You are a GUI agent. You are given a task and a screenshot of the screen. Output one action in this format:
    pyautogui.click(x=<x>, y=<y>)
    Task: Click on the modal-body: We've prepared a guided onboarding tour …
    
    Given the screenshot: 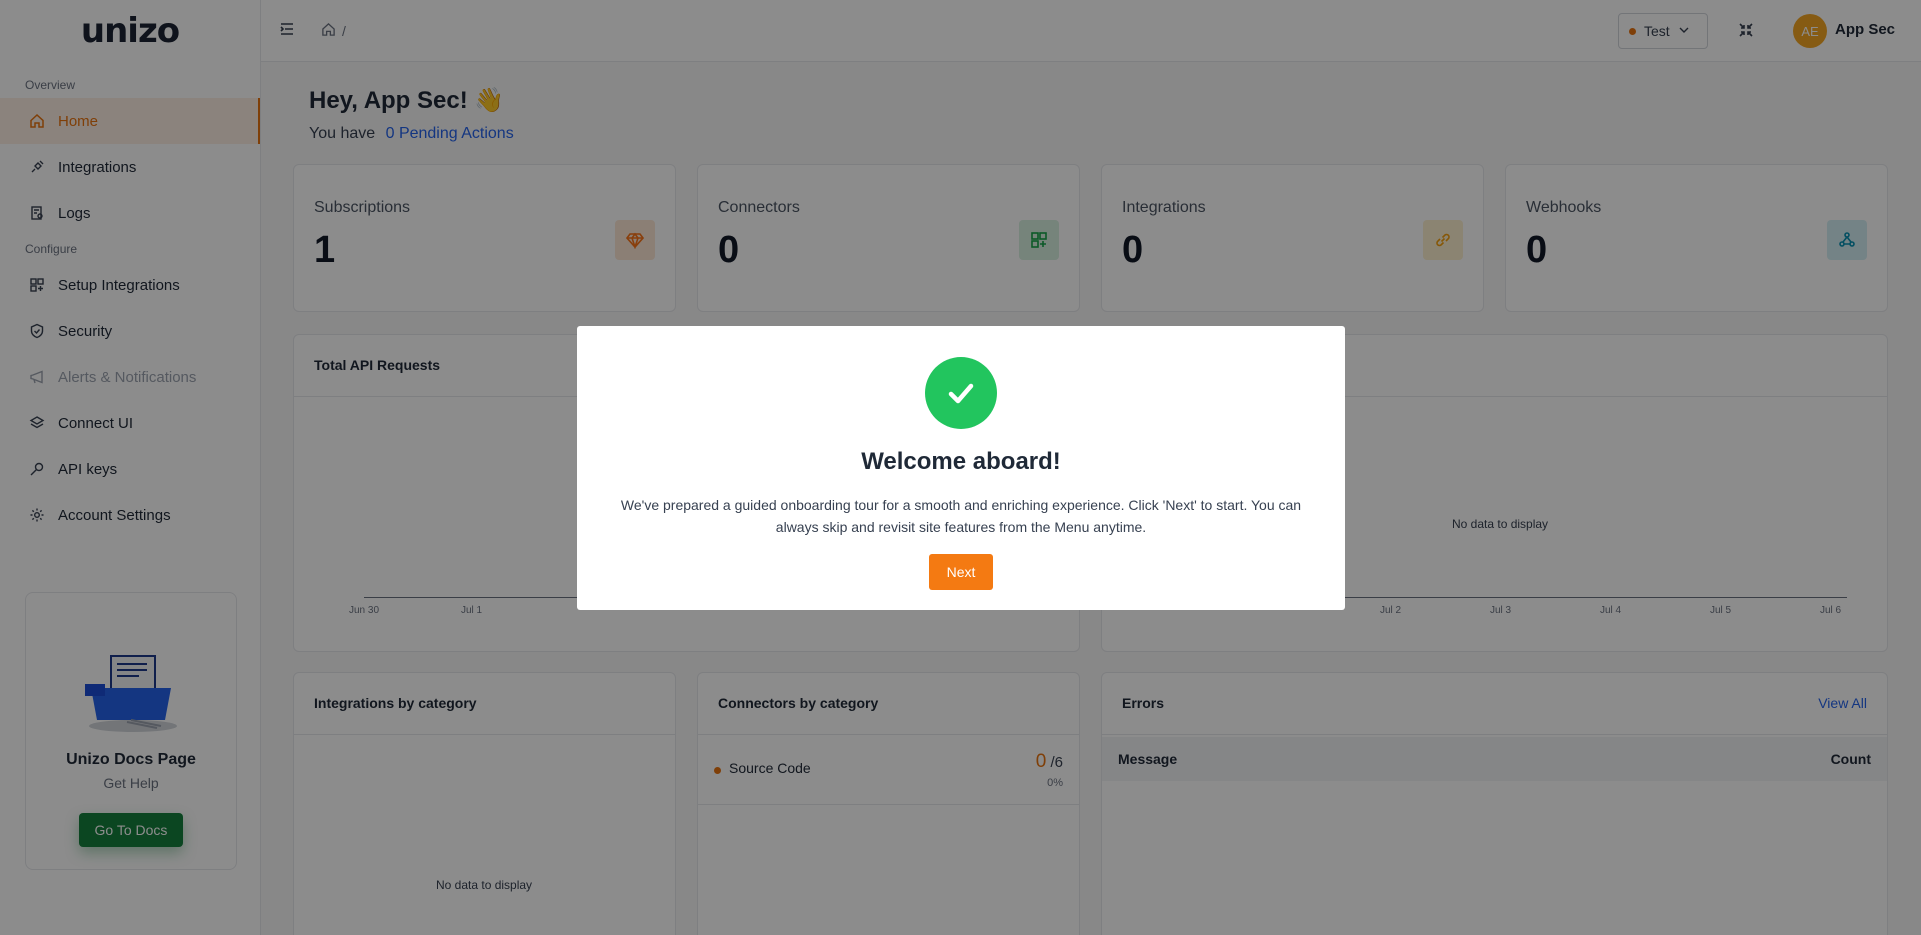 What is the action you would take?
    pyautogui.click(x=961, y=516)
    